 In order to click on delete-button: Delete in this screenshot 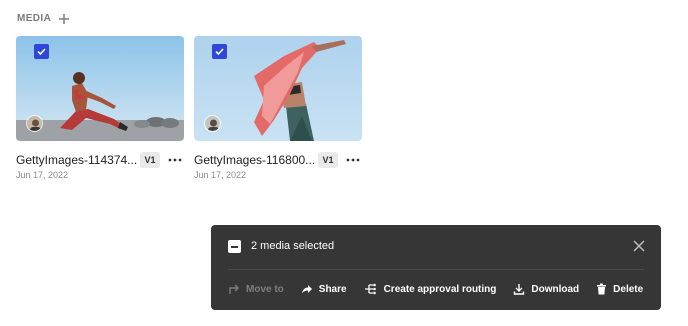, I will do `click(619, 289)`.